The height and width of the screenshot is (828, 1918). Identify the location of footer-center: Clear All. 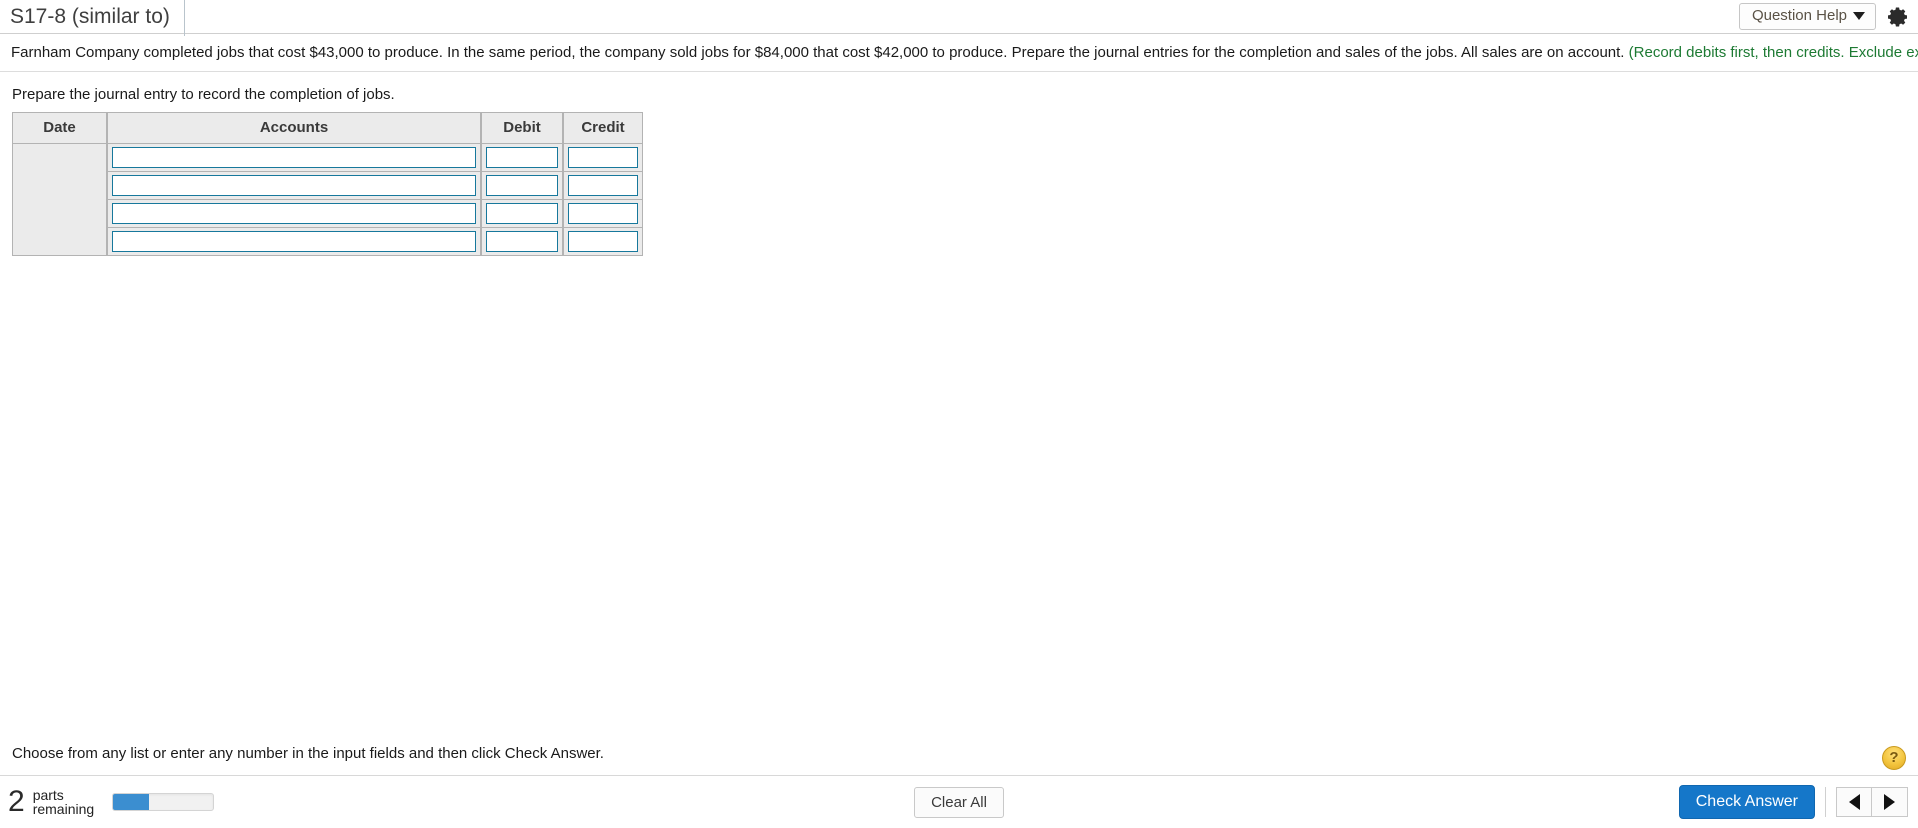
(959, 802).